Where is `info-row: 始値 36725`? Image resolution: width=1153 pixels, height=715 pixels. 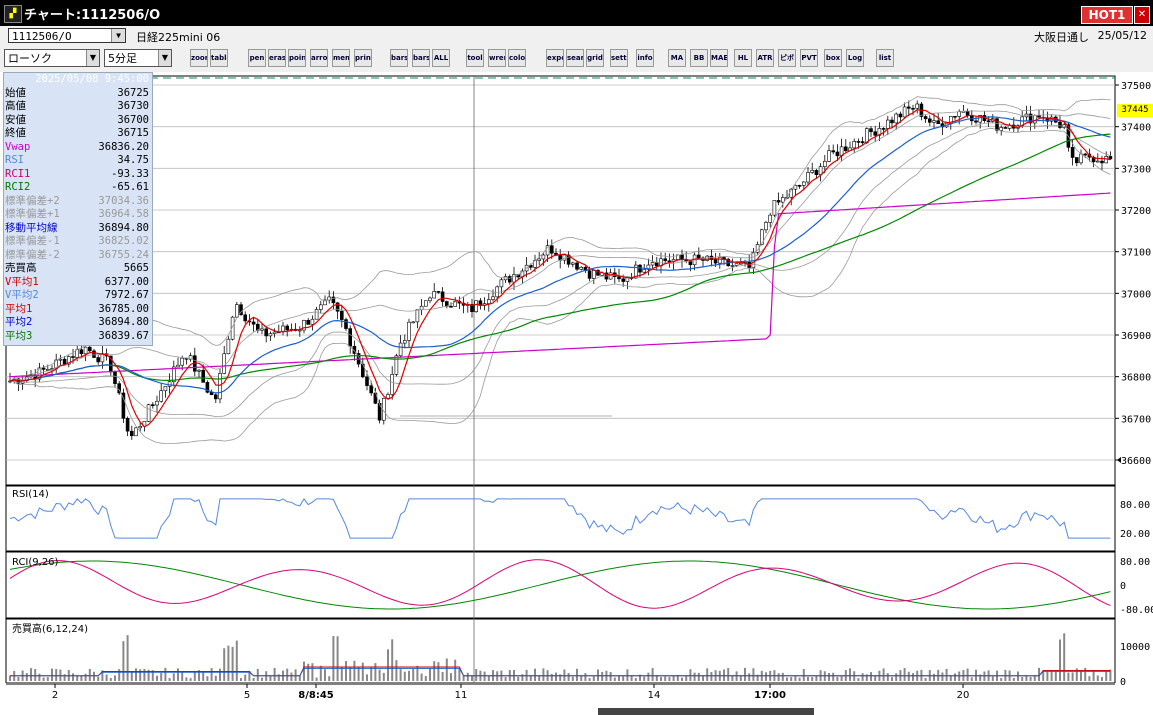 info-row: 始値 36725 is located at coordinates (78, 94).